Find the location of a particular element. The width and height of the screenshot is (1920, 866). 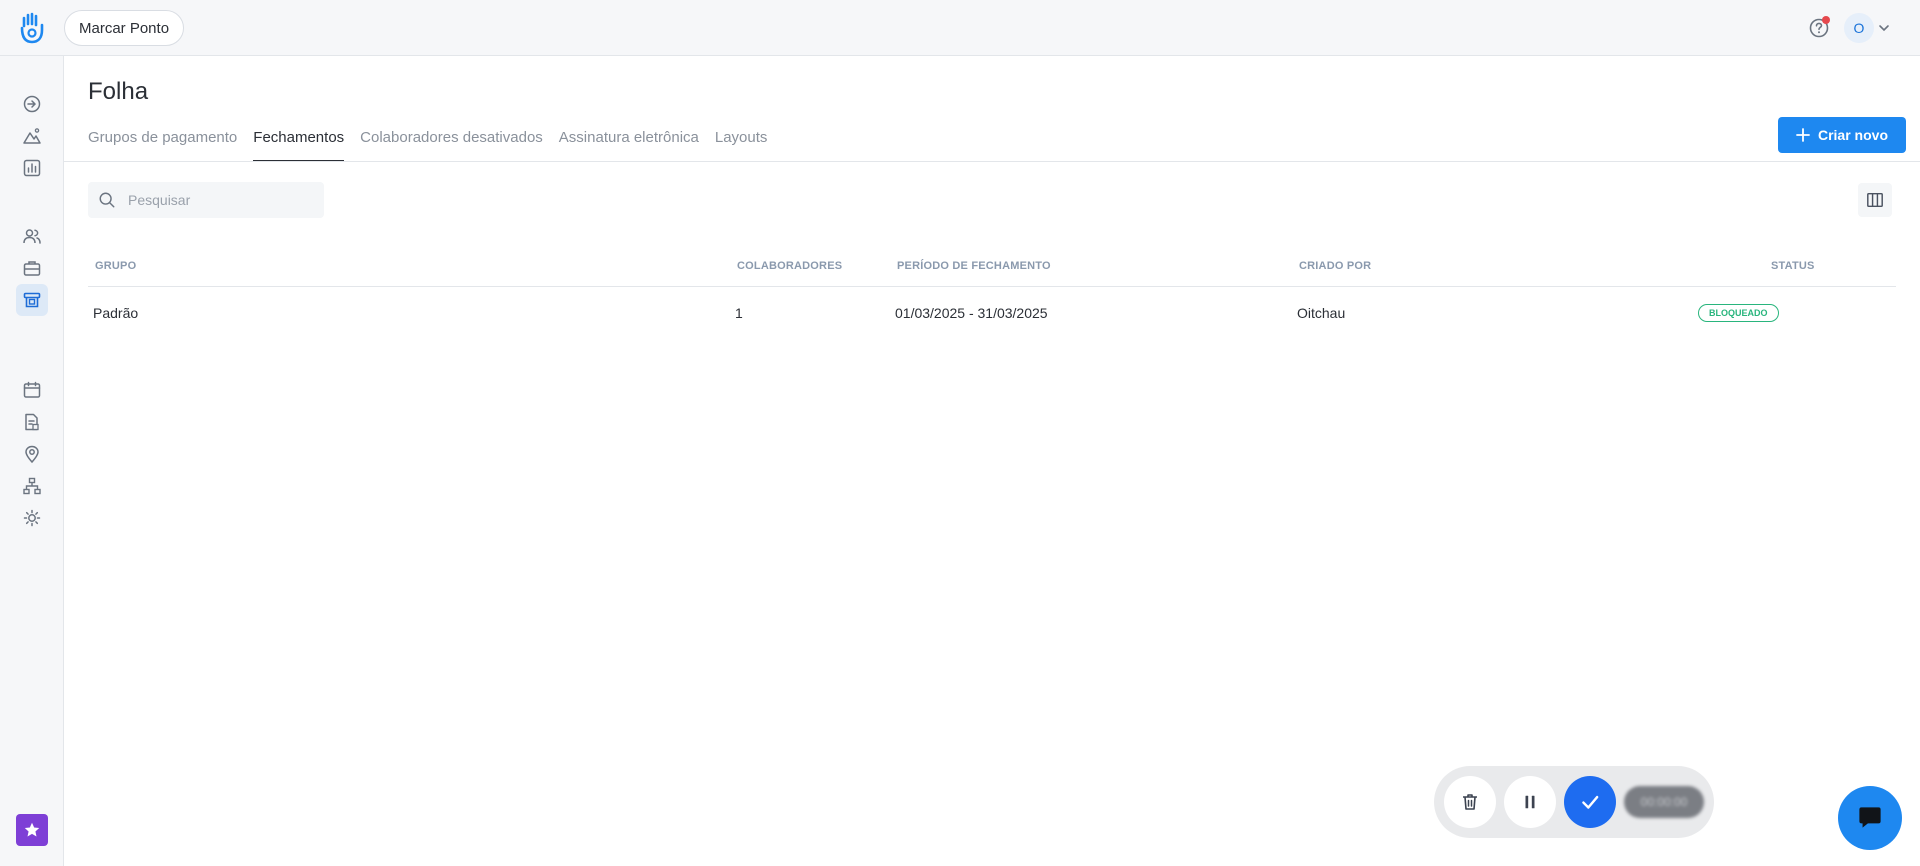

tab-fechamentos: Fechamentos is located at coordinates (306, 144).